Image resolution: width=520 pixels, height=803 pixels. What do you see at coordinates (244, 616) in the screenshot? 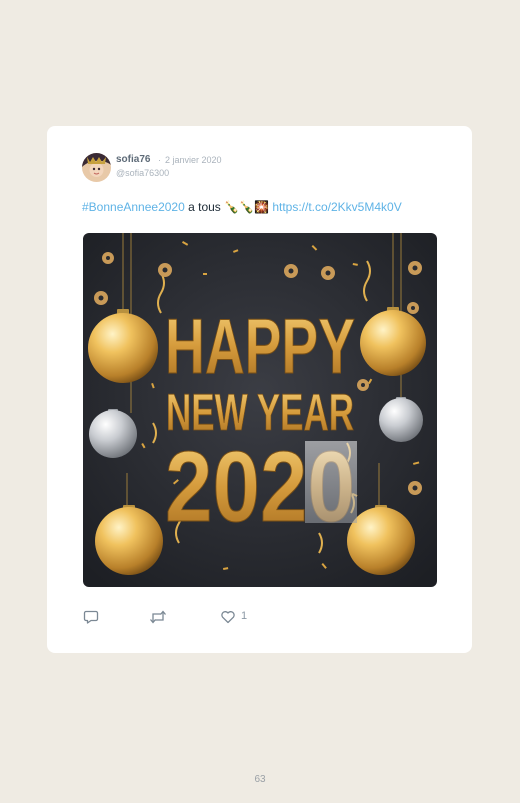
I see `like-count: 1` at bounding box center [244, 616].